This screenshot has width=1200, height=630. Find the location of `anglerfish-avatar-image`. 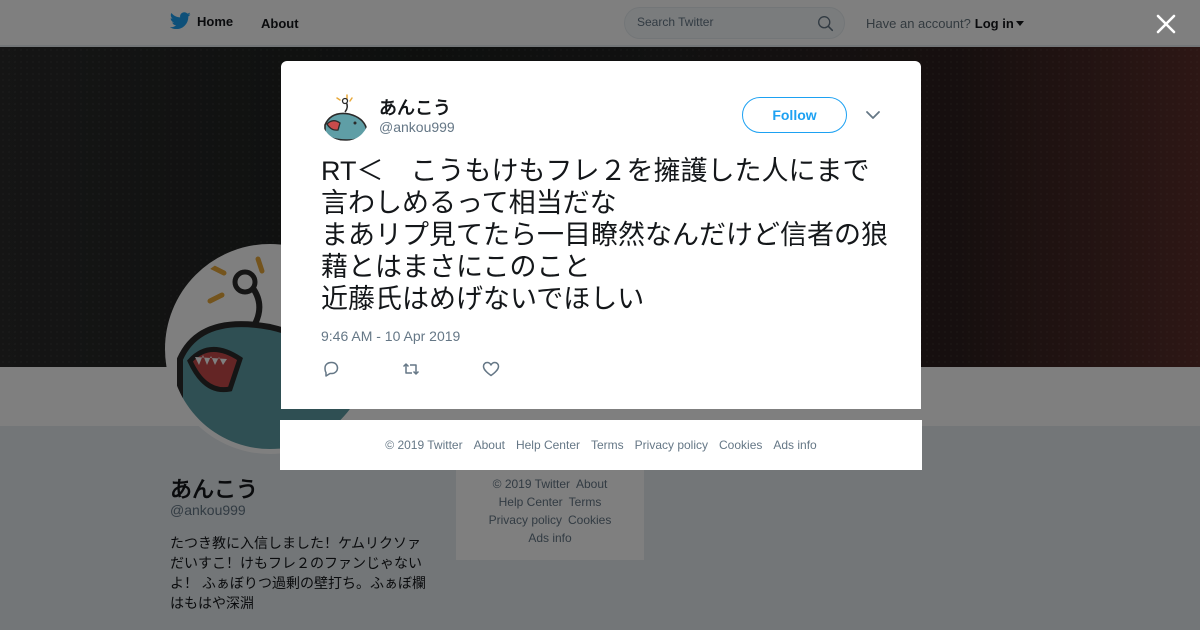

anglerfish-avatar-image is located at coordinates (345, 117).